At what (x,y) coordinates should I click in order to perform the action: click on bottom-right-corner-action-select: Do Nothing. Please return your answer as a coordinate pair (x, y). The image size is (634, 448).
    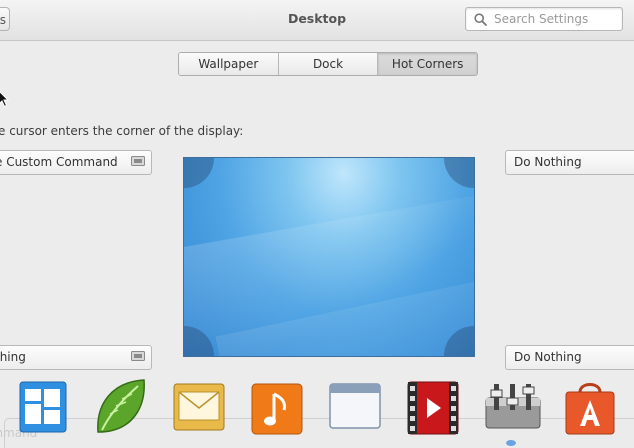
    Looking at the image, I should click on (569, 357).